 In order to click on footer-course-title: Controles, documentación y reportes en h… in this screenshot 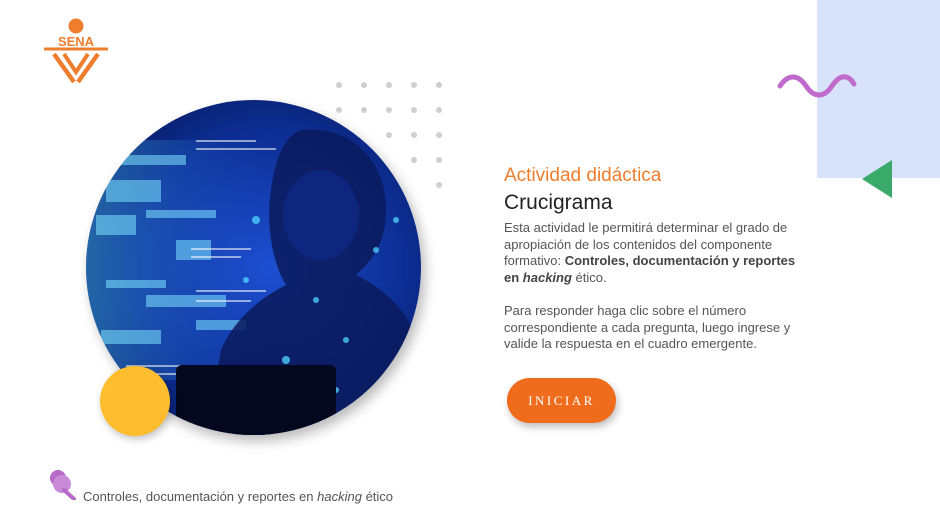, I will do `click(238, 496)`.